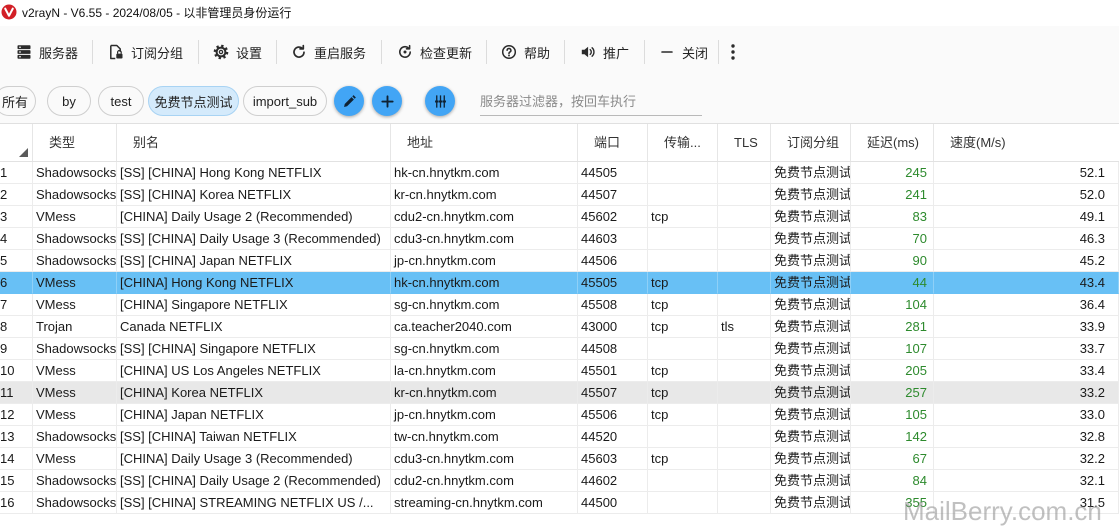  Describe the element at coordinates (484, 261) in the screenshot. I see `address-cell: jp-cn.hnytkm.com` at that location.